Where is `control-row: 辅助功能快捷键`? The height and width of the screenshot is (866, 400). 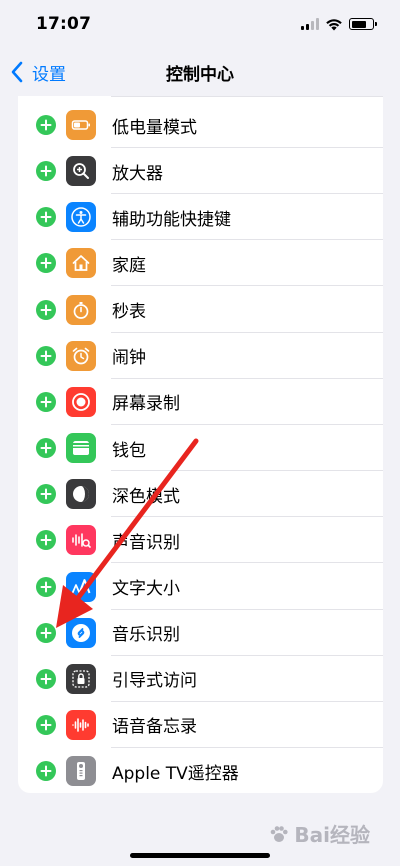 control-row: 辅助功能快捷键 is located at coordinates (200, 217).